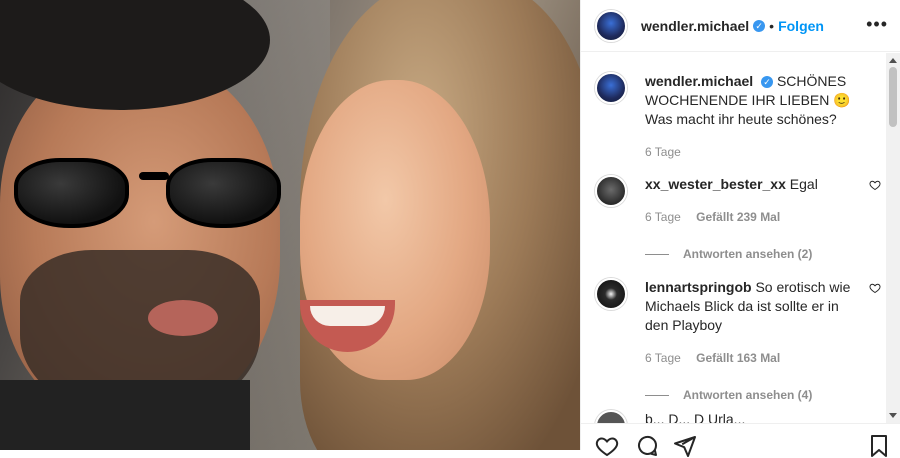 The image size is (900, 458). Describe the element at coordinates (748, 254) in the screenshot. I see `view-replies-label: Antworten ansehen (2)` at that location.